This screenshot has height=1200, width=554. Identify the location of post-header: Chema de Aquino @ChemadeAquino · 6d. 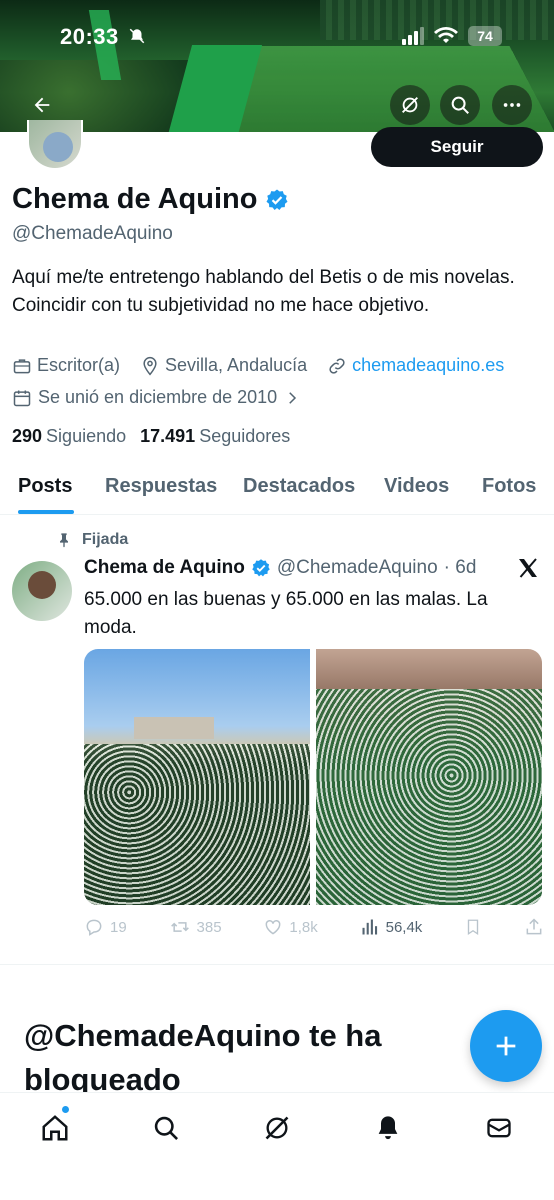
(280, 568).